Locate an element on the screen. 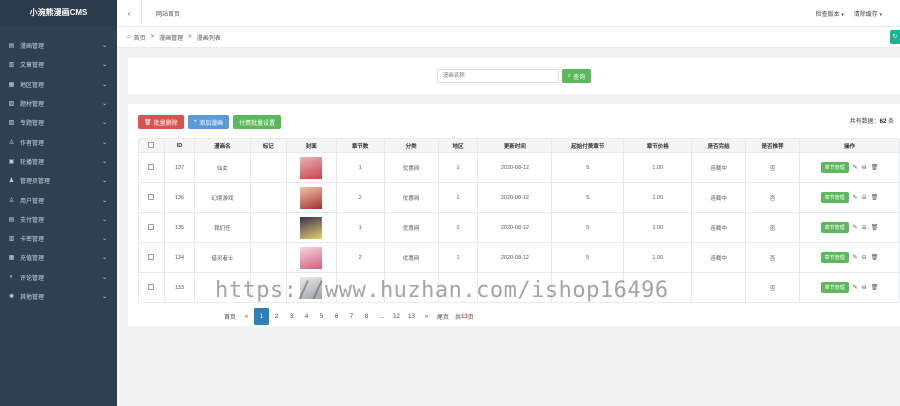 This screenshot has height=406, width=900. image-icon: ▣ is located at coordinates (11, 161).